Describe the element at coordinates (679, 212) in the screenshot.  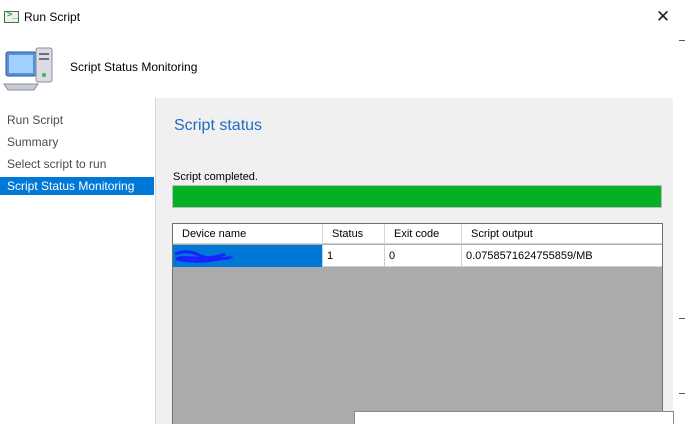
I see `background-window-edge` at that location.